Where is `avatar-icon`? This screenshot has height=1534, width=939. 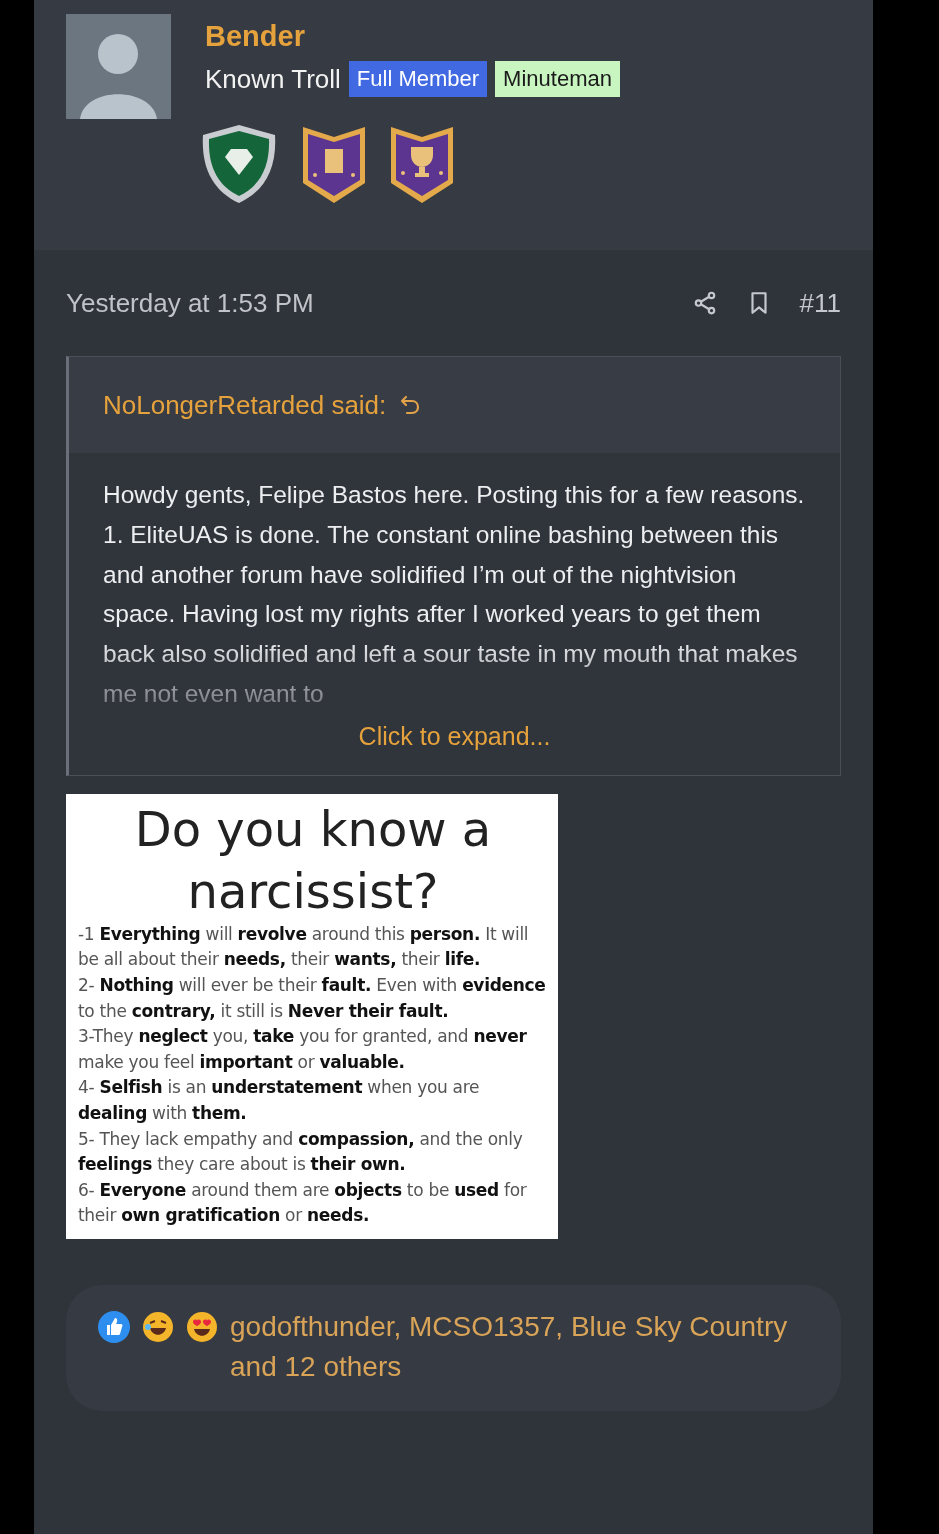
avatar-icon is located at coordinates (118, 66).